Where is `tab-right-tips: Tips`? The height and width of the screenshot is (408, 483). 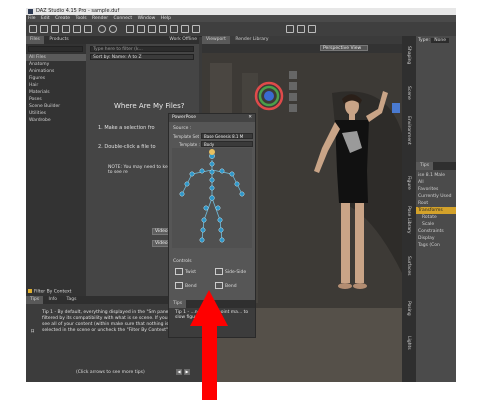
tab-right-tips: Tips is located at coordinates (425, 166).